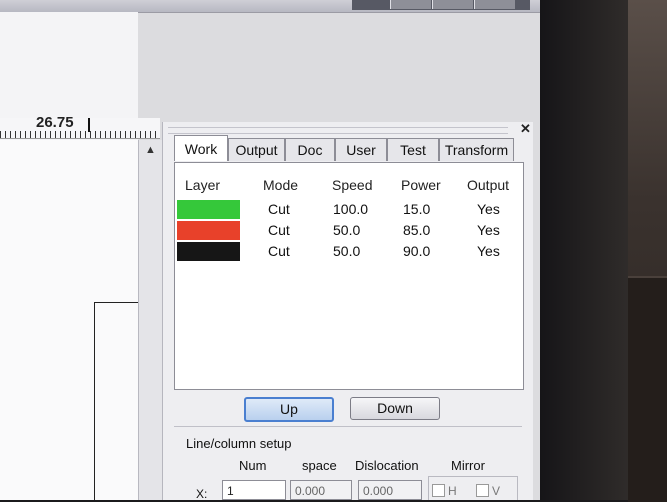  I want to click on x-num-field: 1, so click(254, 490).